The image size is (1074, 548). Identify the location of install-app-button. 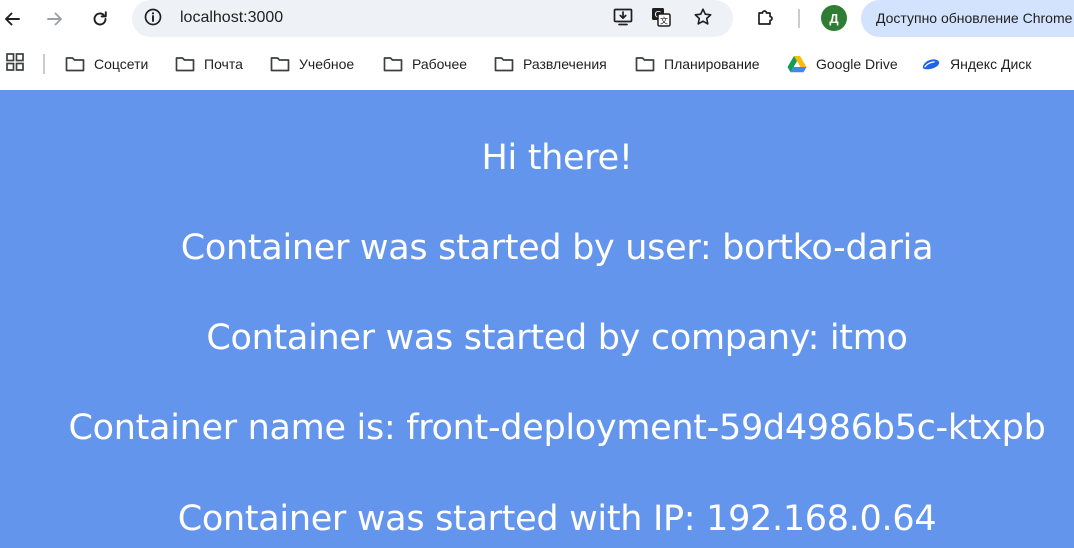
(623, 19).